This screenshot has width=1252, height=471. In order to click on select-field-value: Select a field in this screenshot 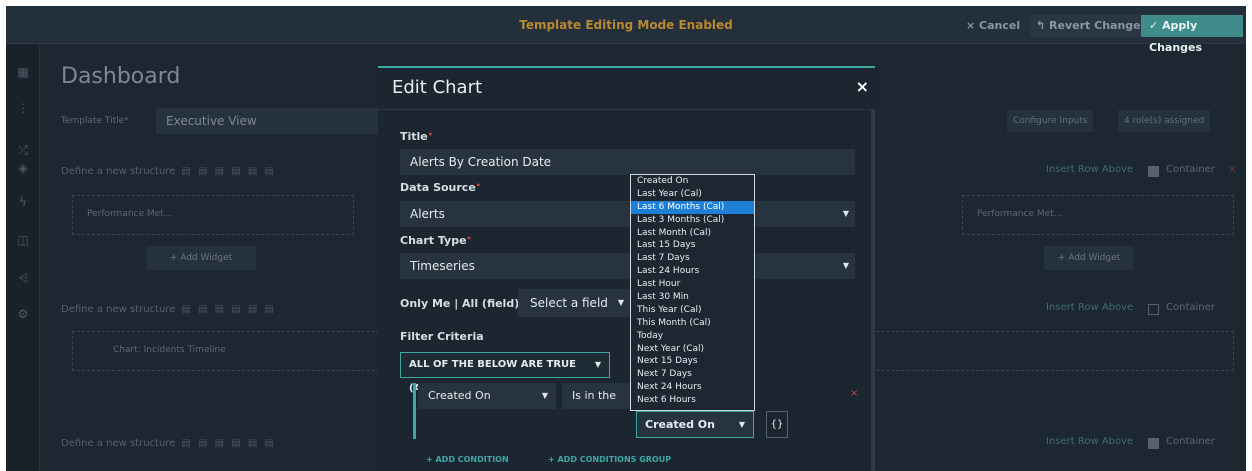, I will do `click(569, 303)`.